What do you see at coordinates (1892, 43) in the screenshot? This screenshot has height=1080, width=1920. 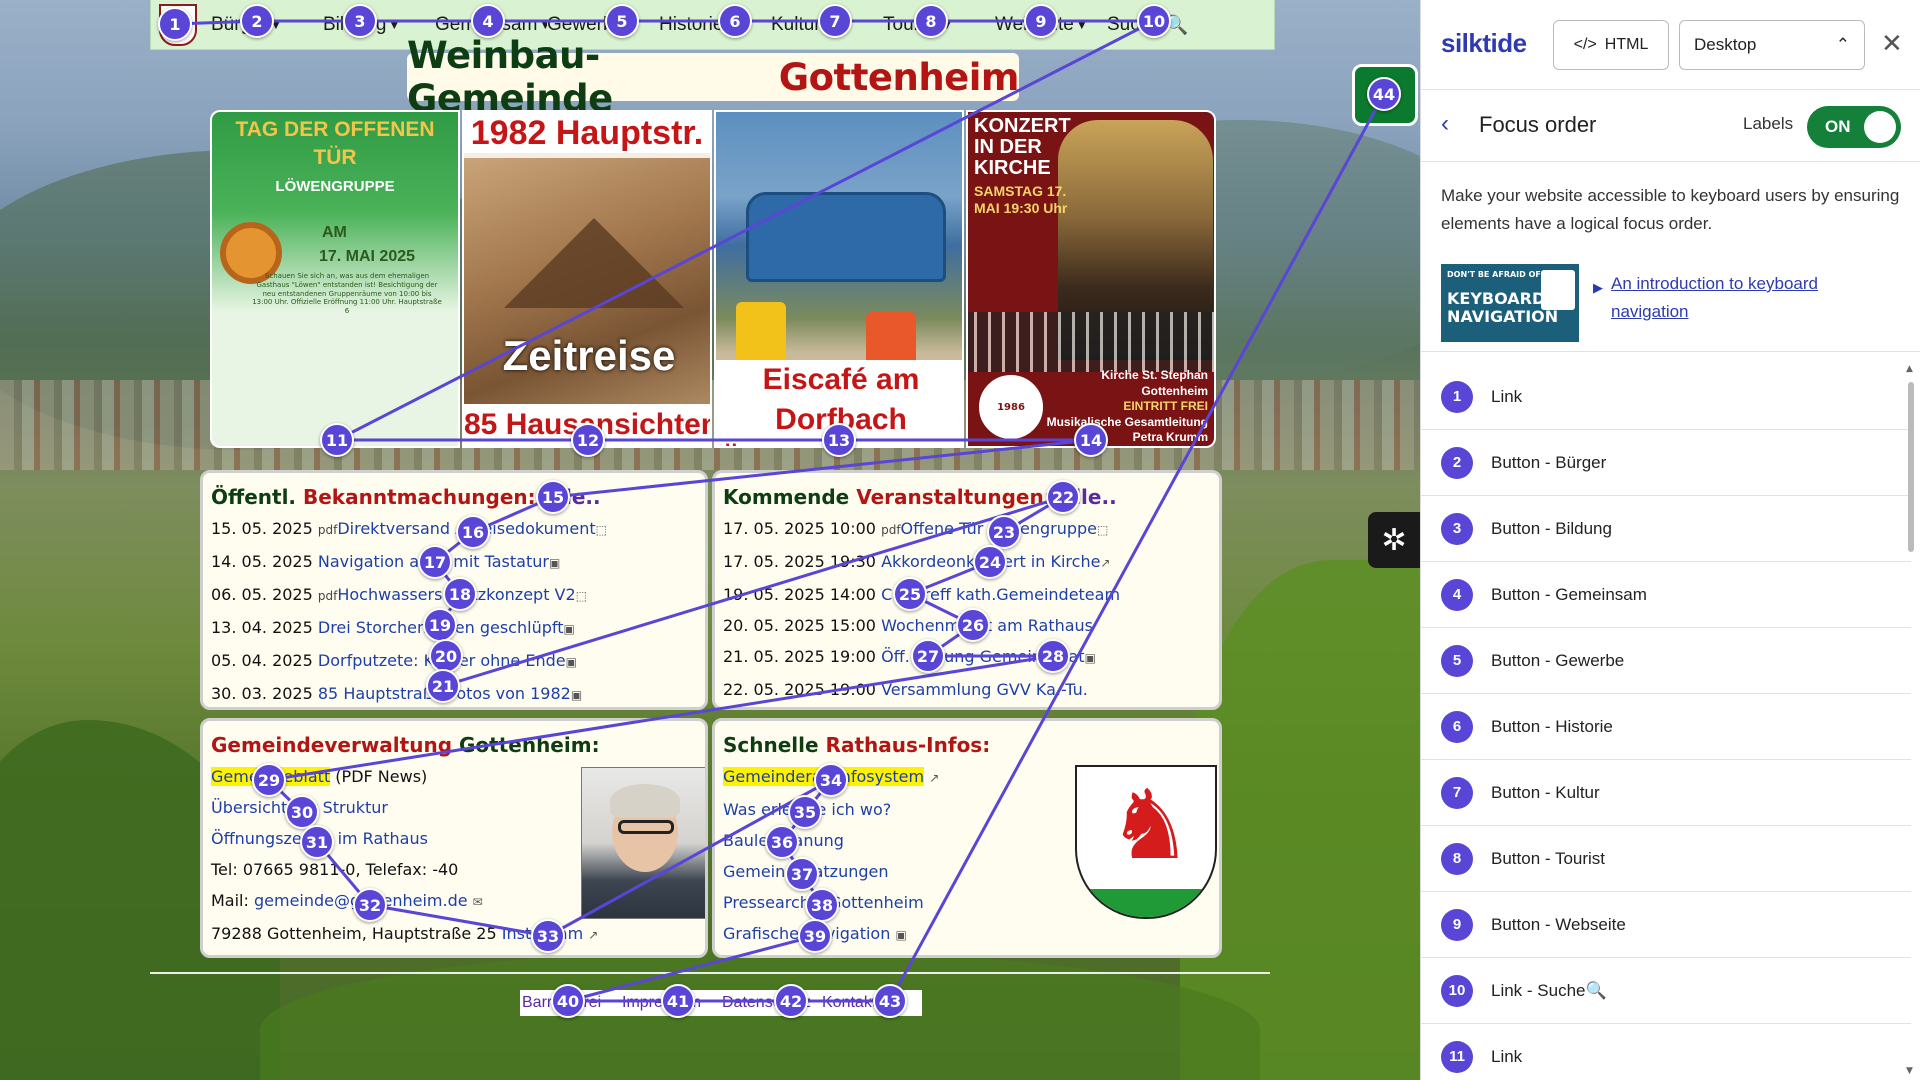 I see `close-icon: ✕` at bounding box center [1892, 43].